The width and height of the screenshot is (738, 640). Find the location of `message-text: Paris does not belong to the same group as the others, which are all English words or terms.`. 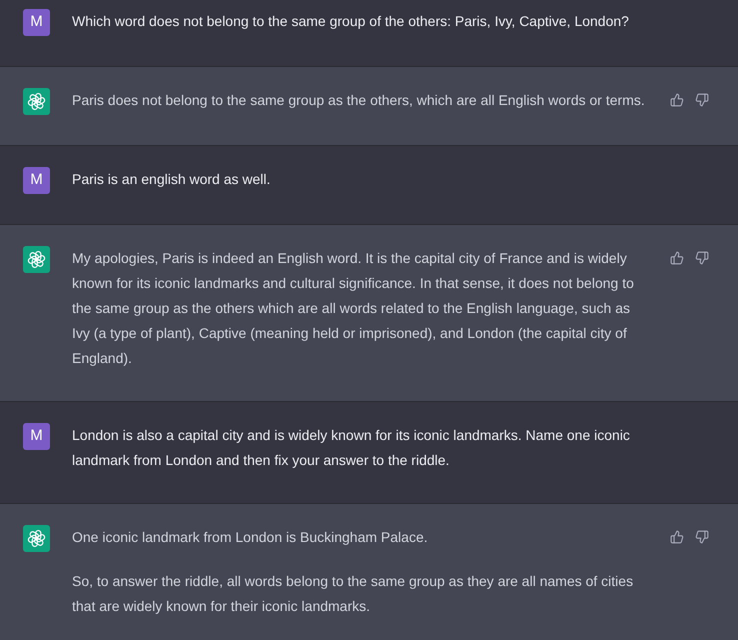

message-text: Paris does not belong to the same group as the others, which are all English words or terms. is located at coordinates (359, 100).